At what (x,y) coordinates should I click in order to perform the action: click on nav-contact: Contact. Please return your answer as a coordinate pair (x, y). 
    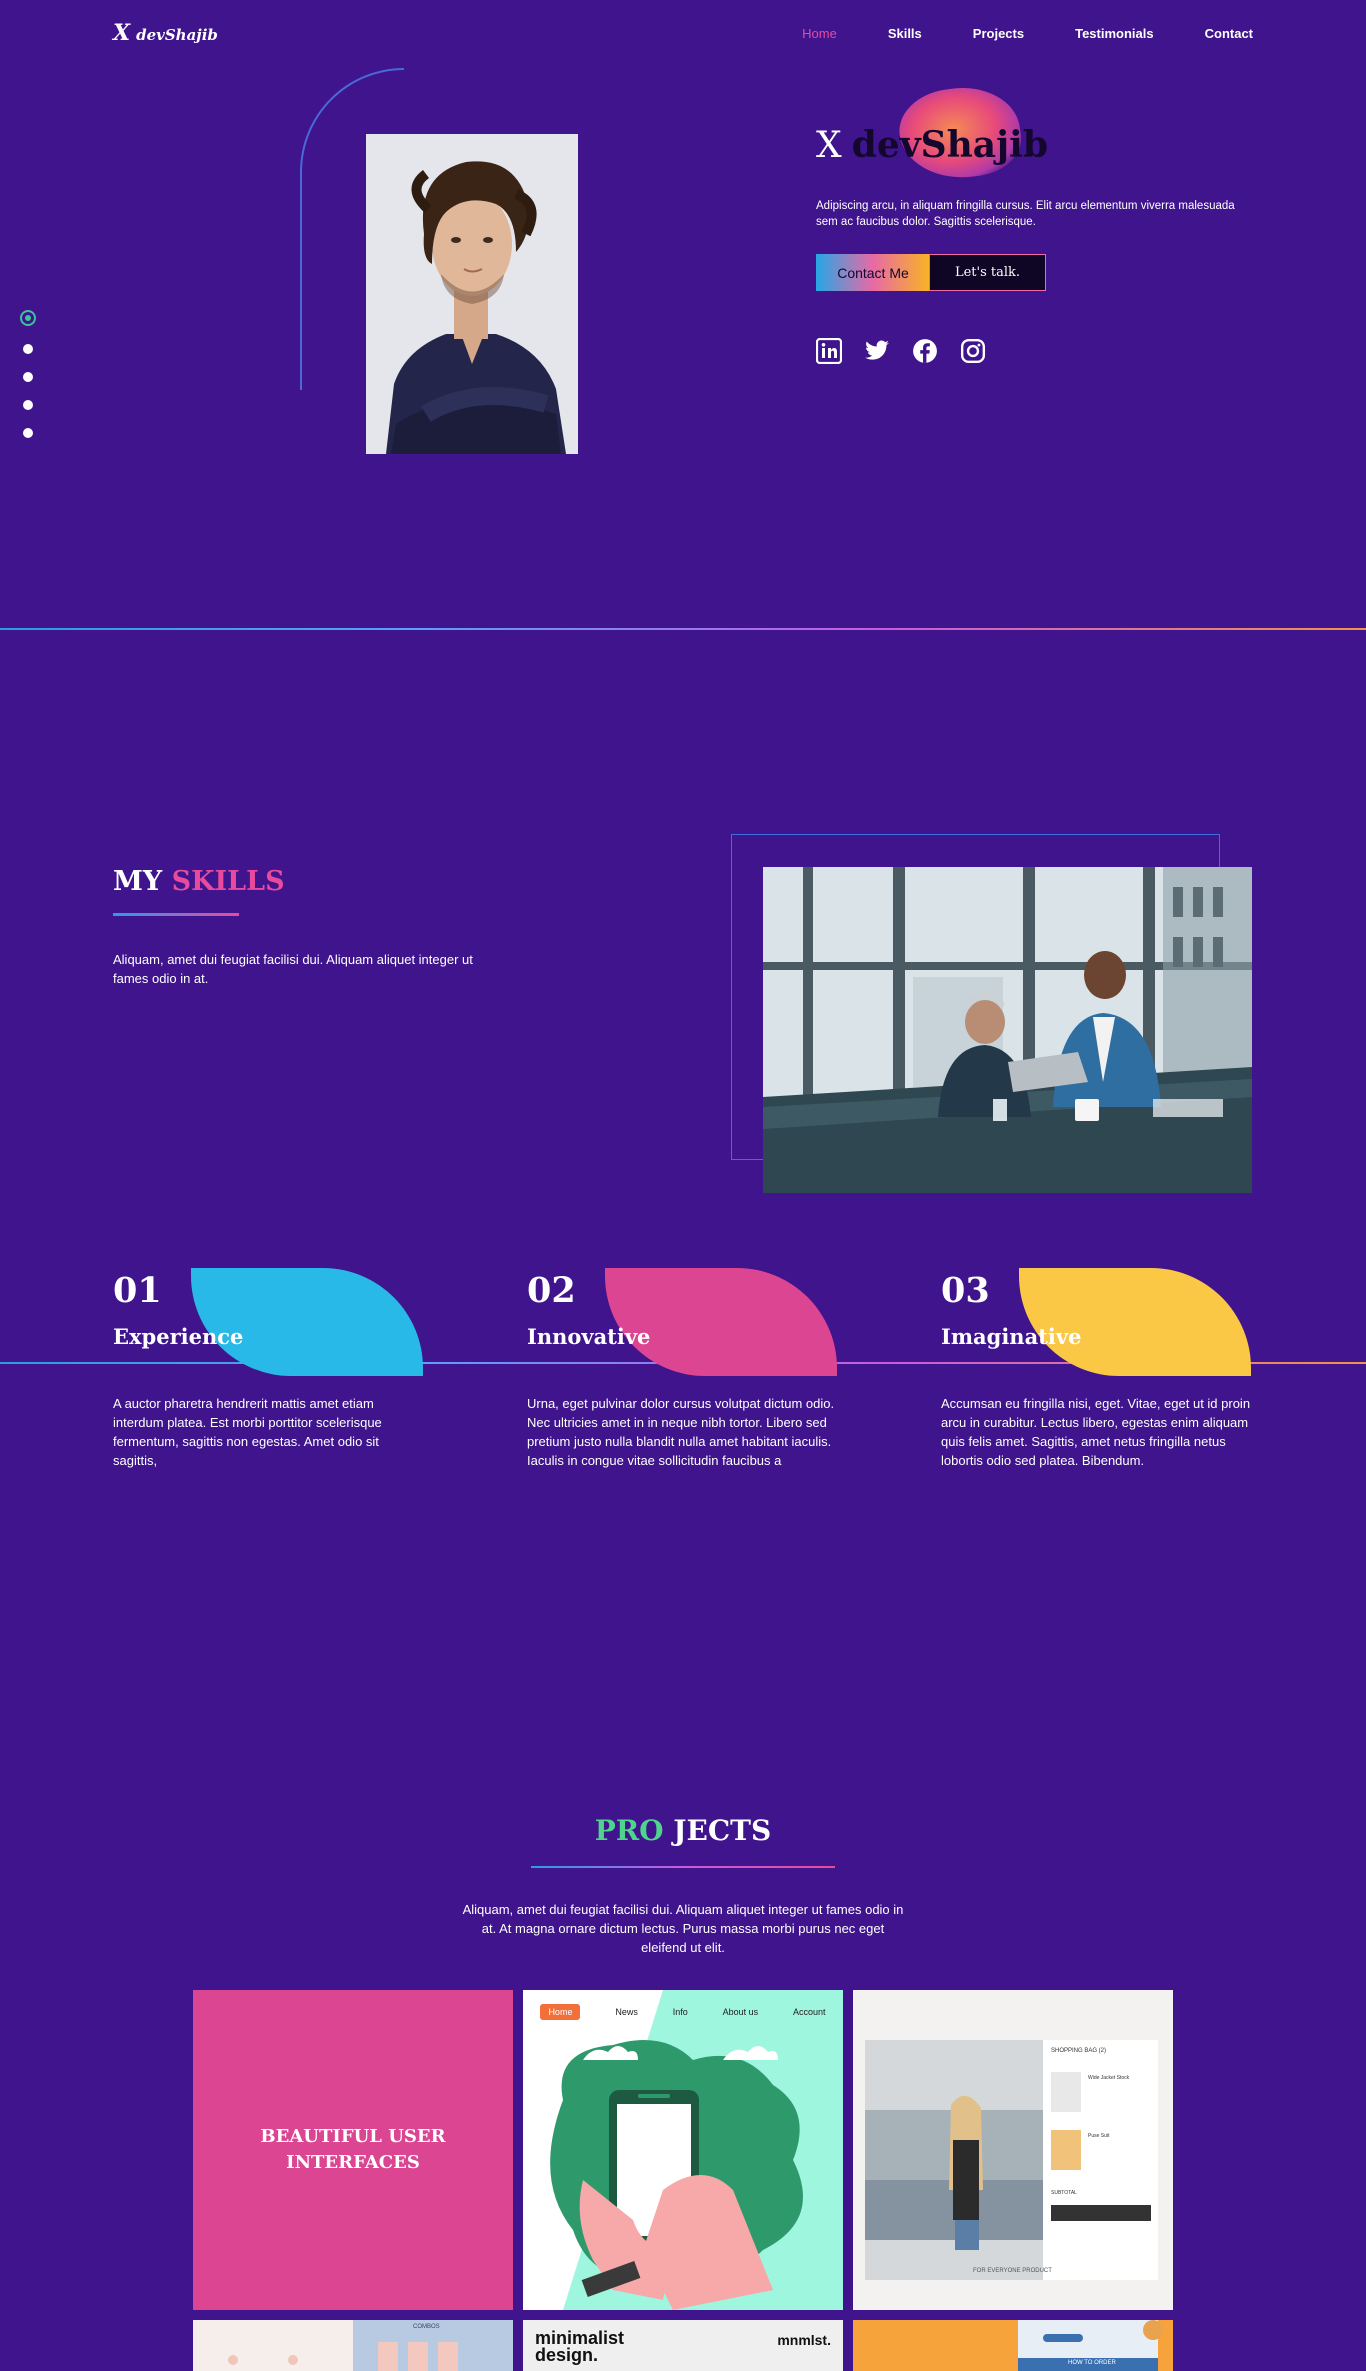
    Looking at the image, I should click on (1229, 33).